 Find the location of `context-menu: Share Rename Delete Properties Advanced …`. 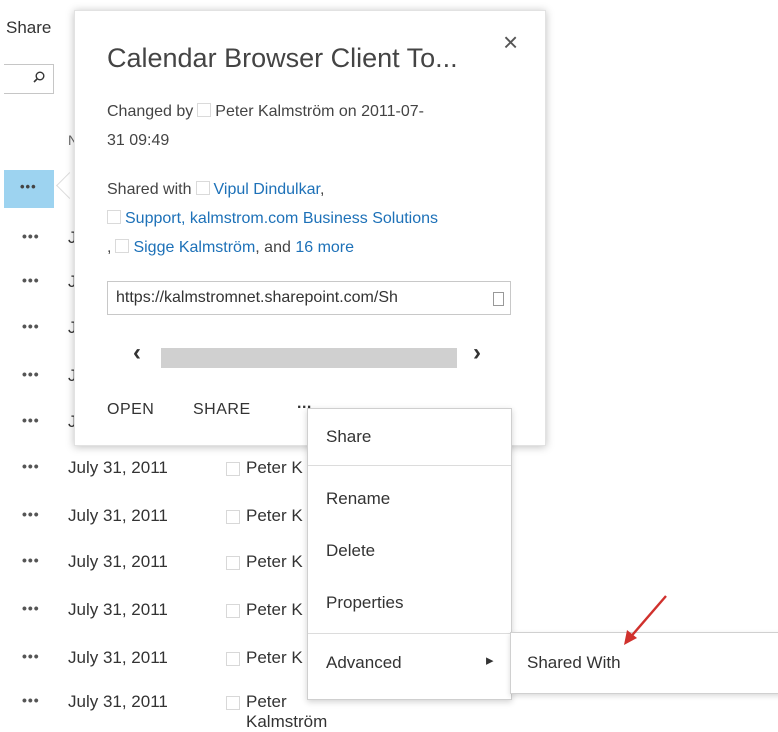

context-menu: Share Rename Delete Properties Advanced … is located at coordinates (409, 554).